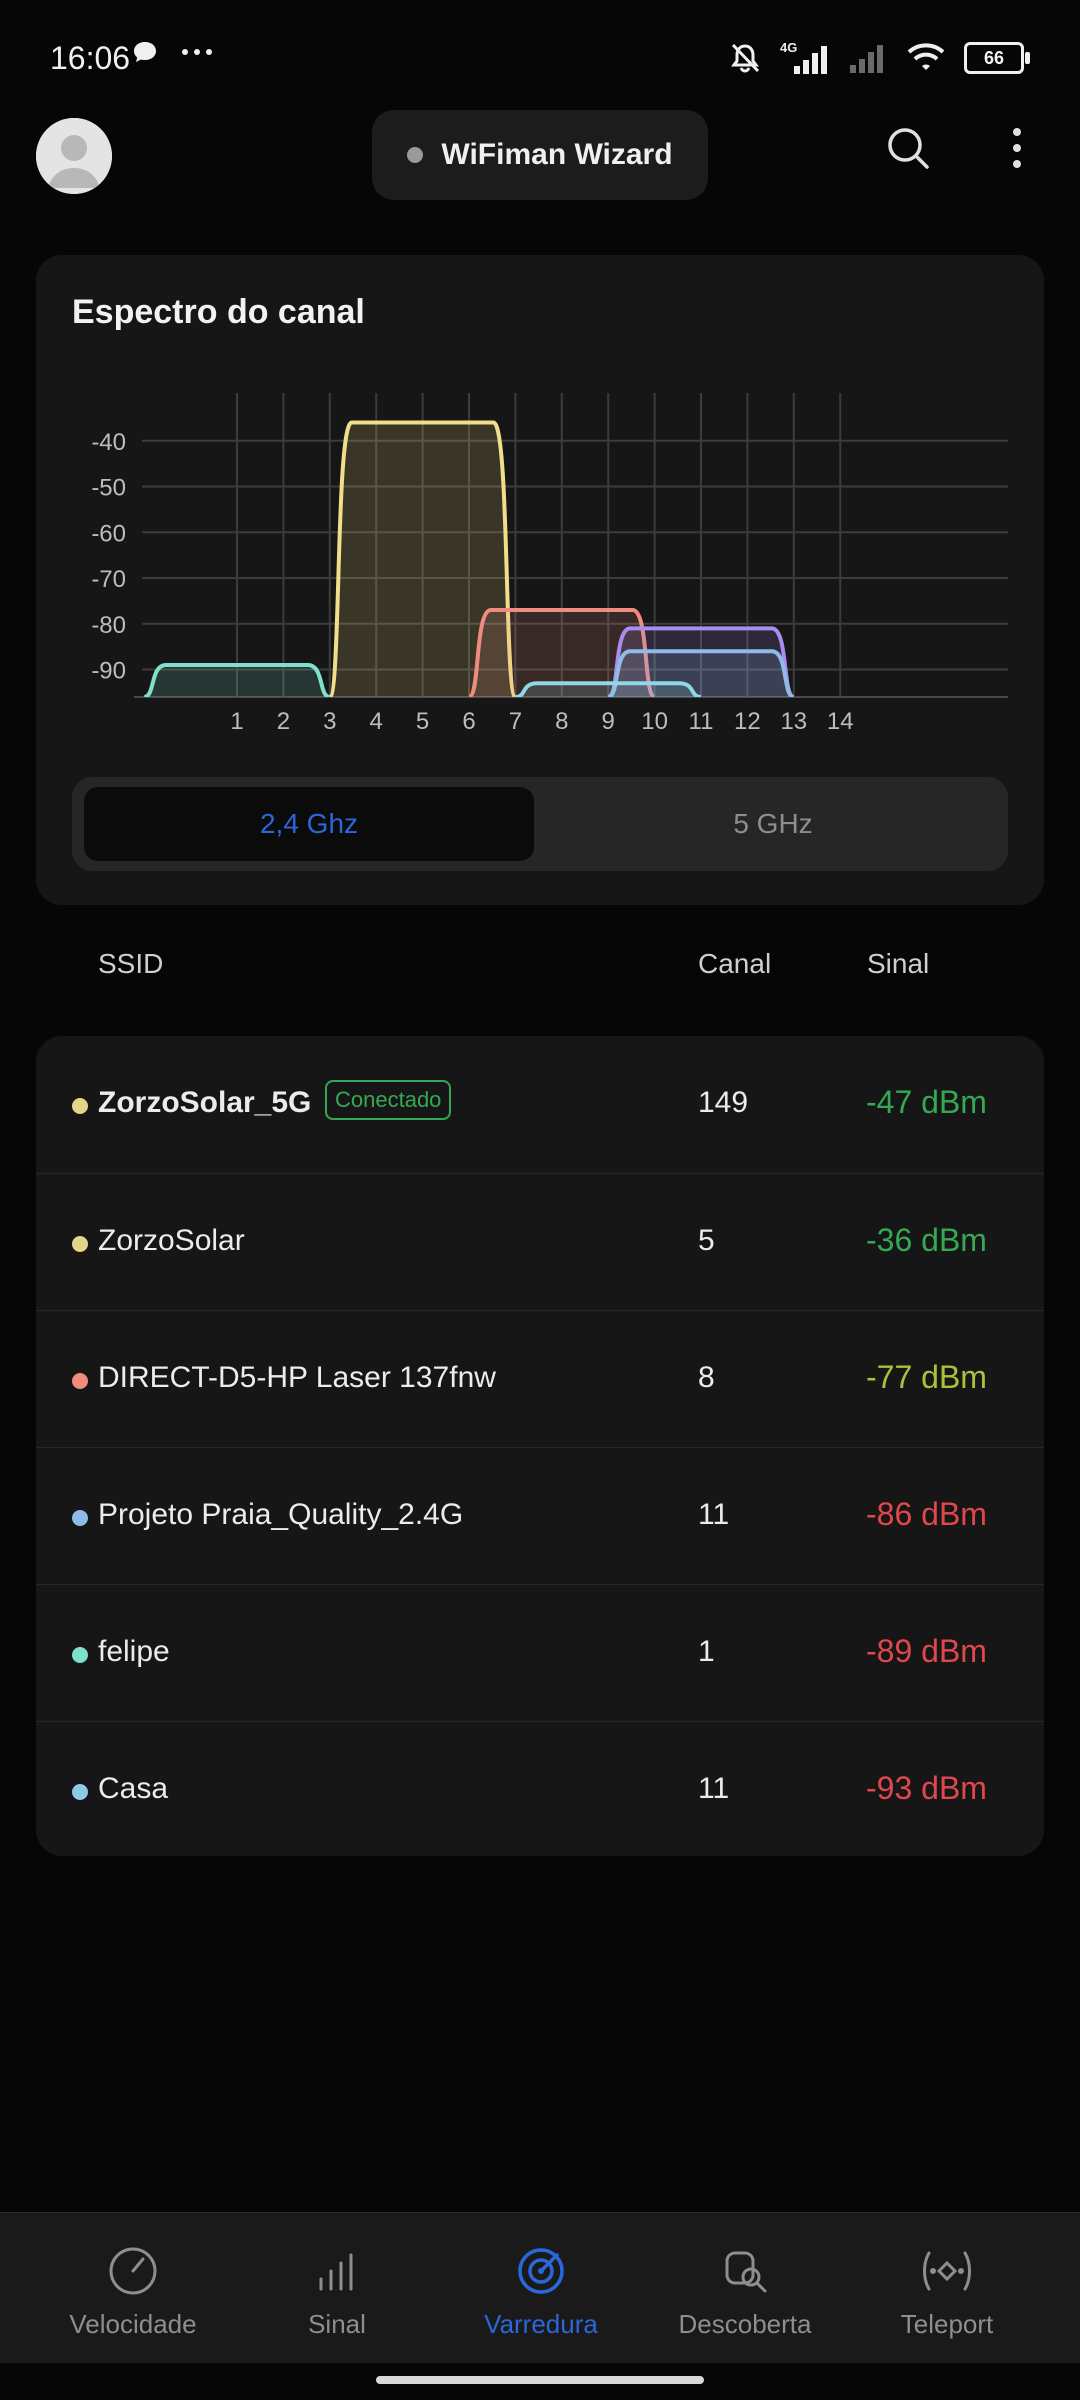 This screenshot has height=2400, width=1080. Describe the element at coordinates (706, 1651) in the screenshot. I see `network-channel: 1` at that location.